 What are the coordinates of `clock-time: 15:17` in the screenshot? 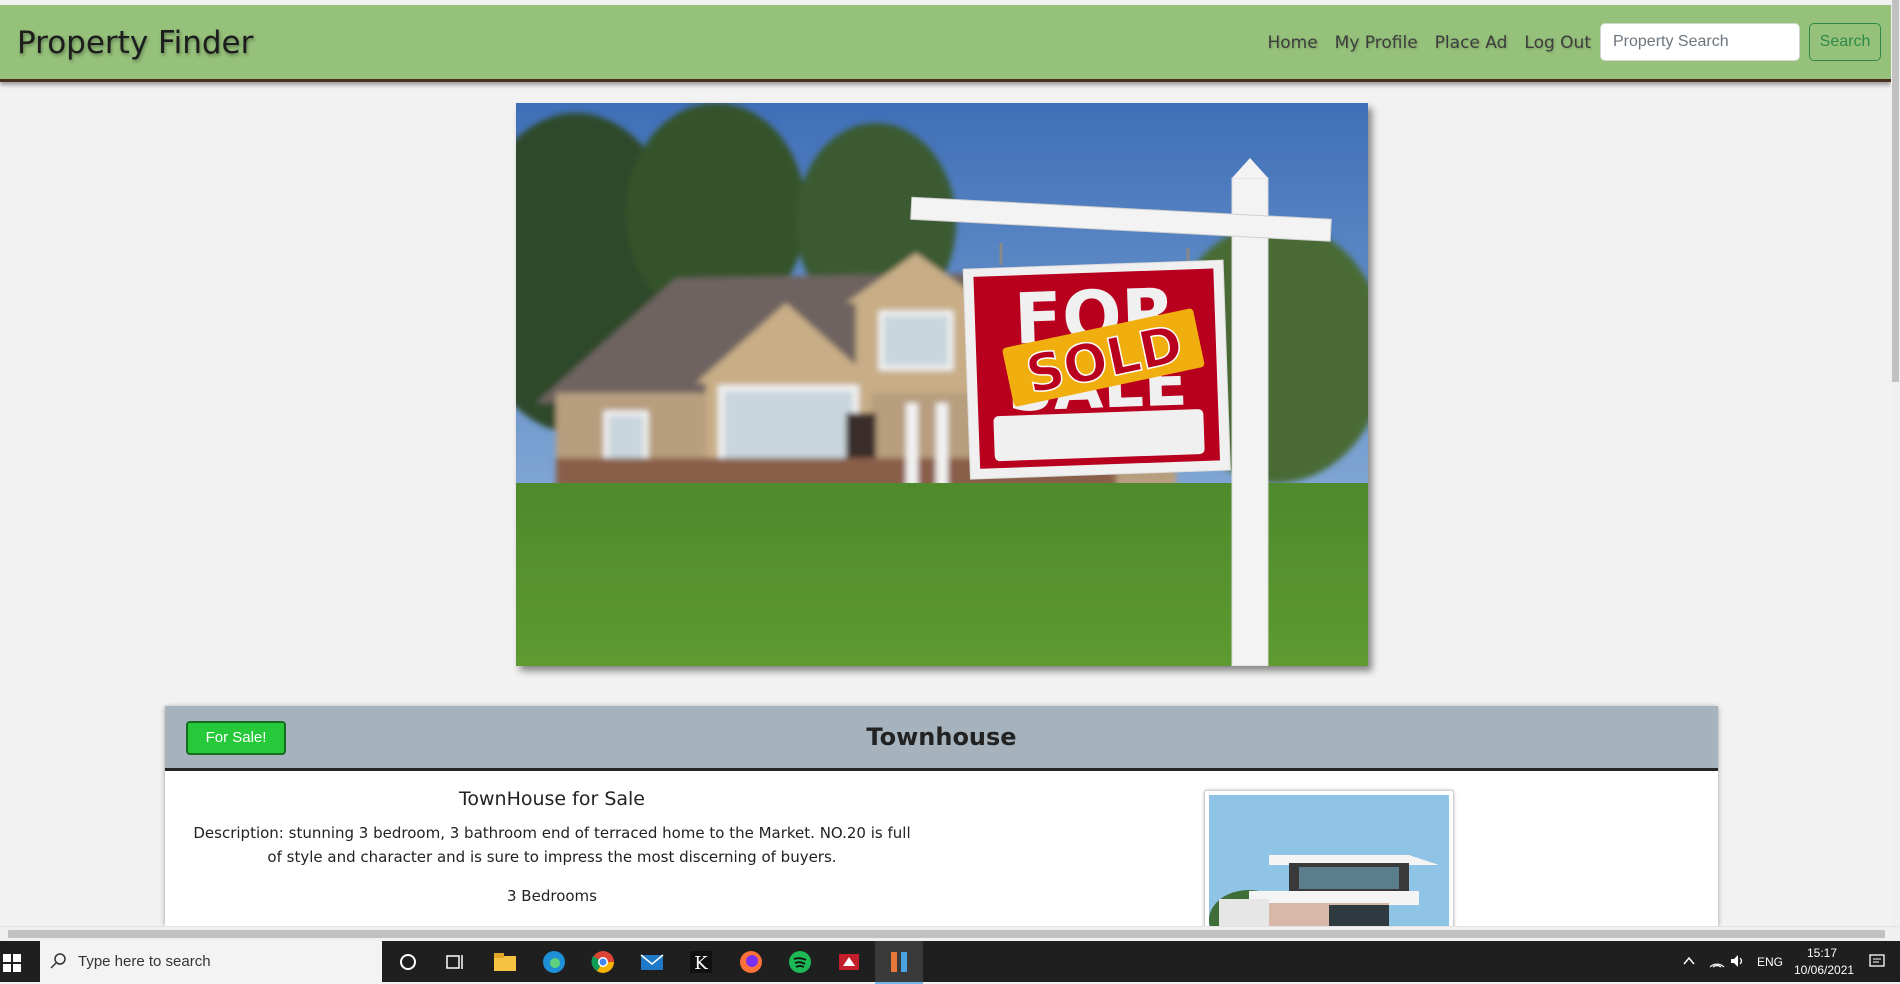 It's located at (1822, 953).